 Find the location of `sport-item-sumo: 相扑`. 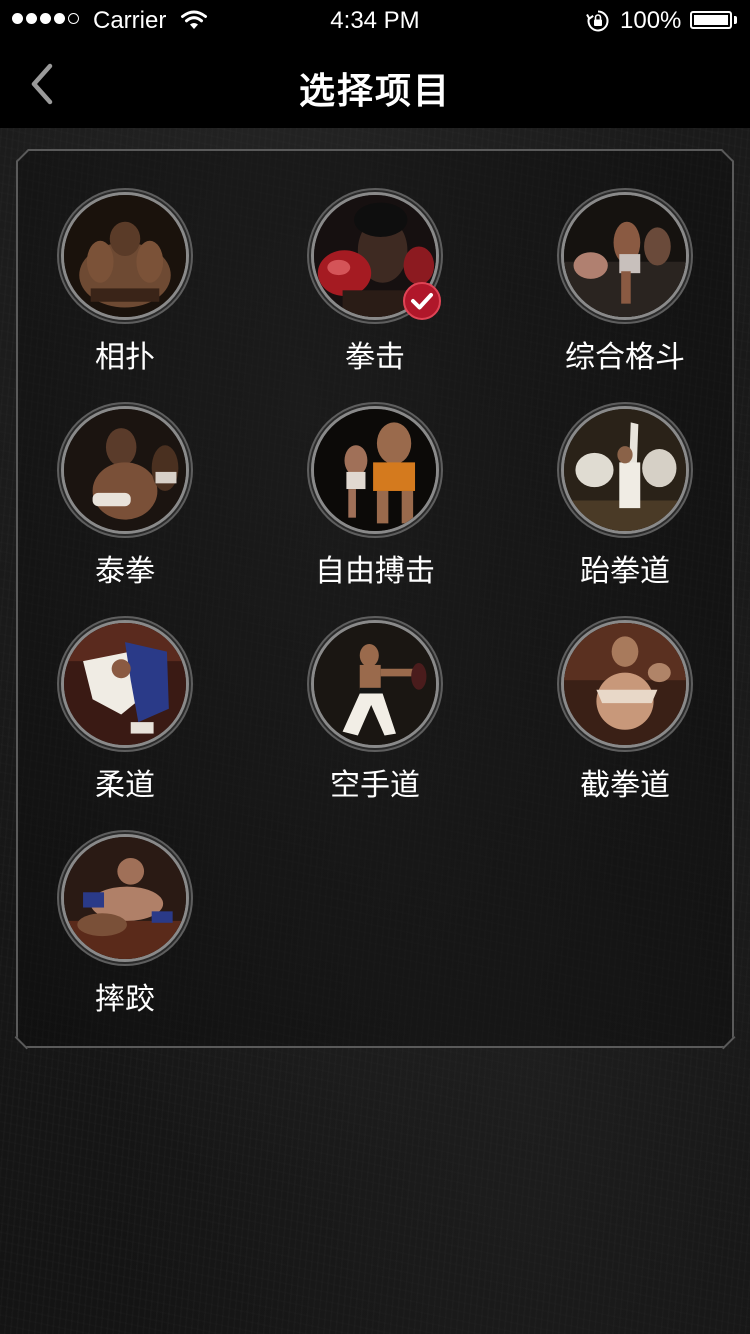

sport-item-sumo: 相扑 is located at coordinates (125, 292).